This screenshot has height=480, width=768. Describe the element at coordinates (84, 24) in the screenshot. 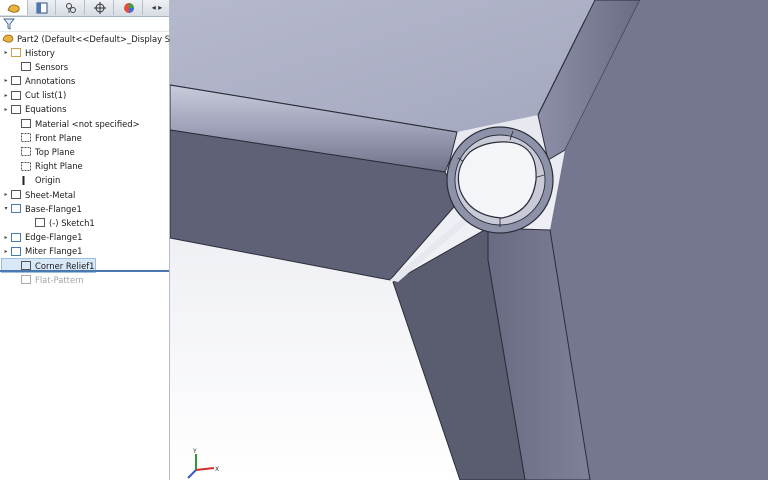

I see `tree-filter-row` at that location.